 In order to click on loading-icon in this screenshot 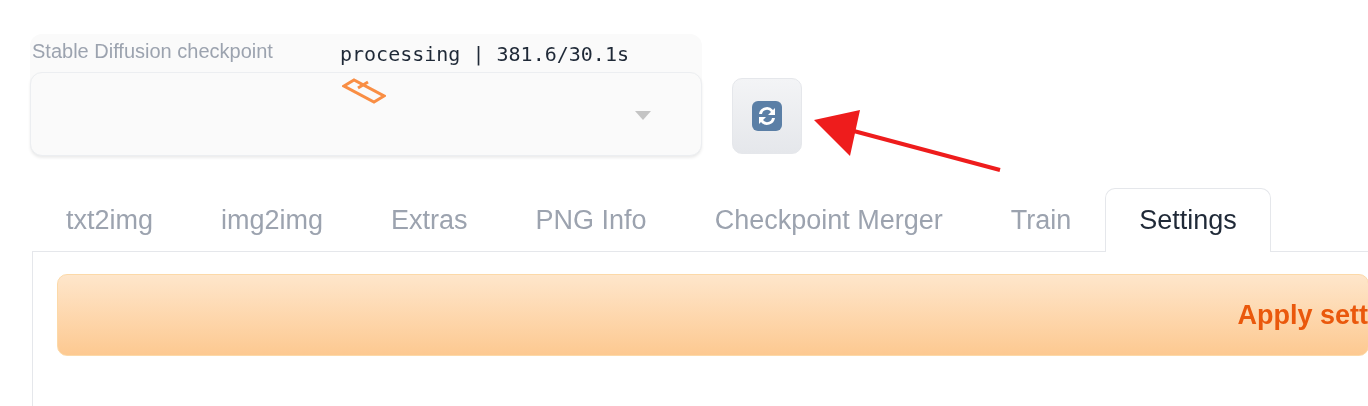, I will do `click(364, 92)`.